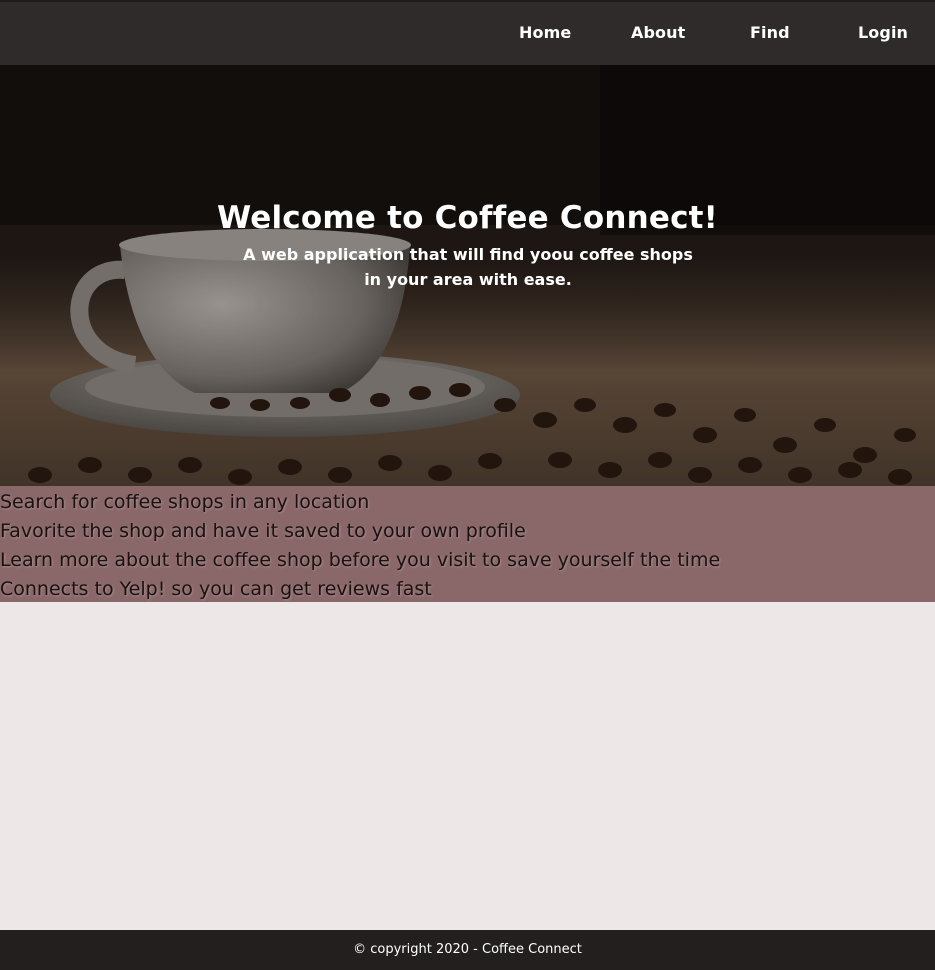  What do you see at coordinates (883, 32) in the screenshot?
I see `nav-login-link: Login` at bounding box center [883, 32].